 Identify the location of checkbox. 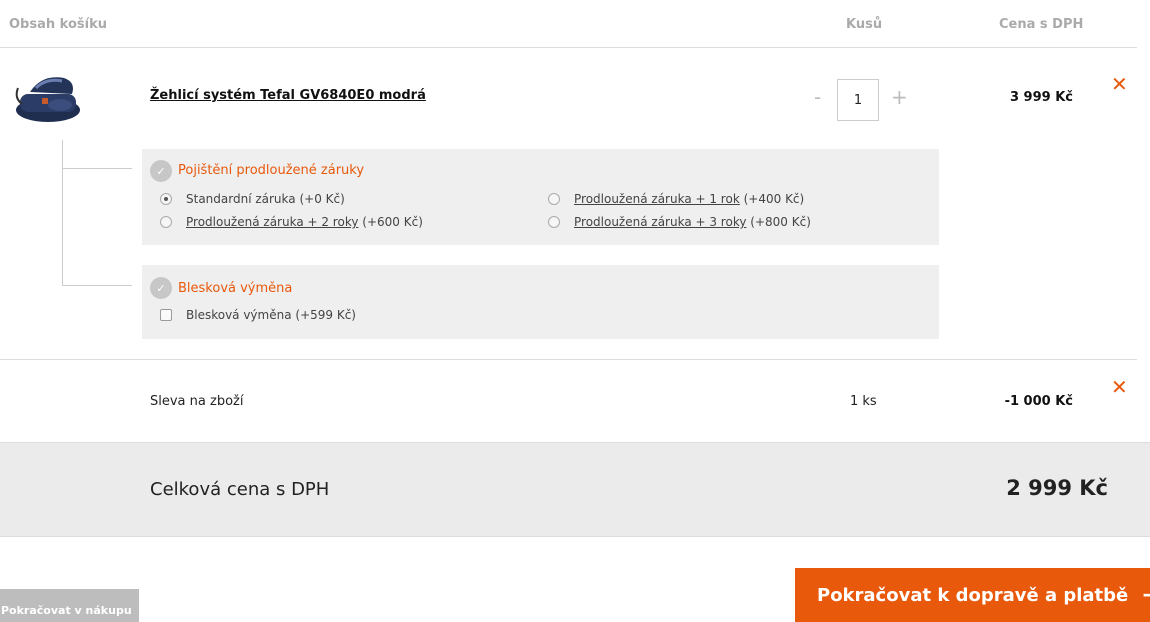
(166, 315).